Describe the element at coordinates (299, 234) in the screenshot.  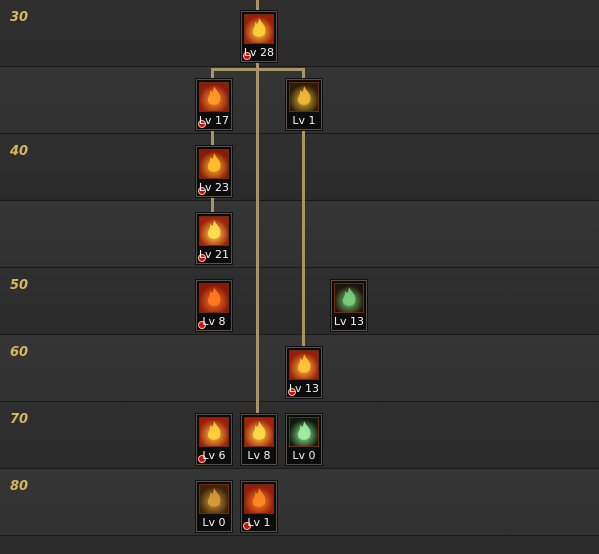
I see `level-row` at that location.